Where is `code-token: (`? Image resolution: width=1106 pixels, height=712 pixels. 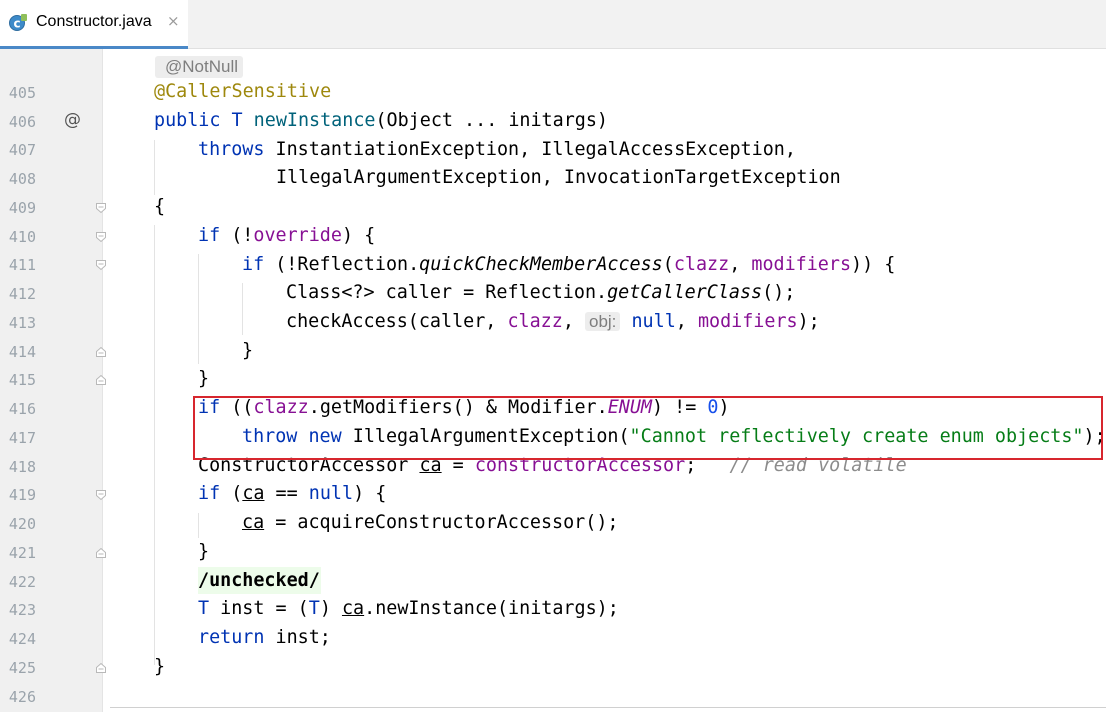
code-token: ( is located at coordinates (668, 264).